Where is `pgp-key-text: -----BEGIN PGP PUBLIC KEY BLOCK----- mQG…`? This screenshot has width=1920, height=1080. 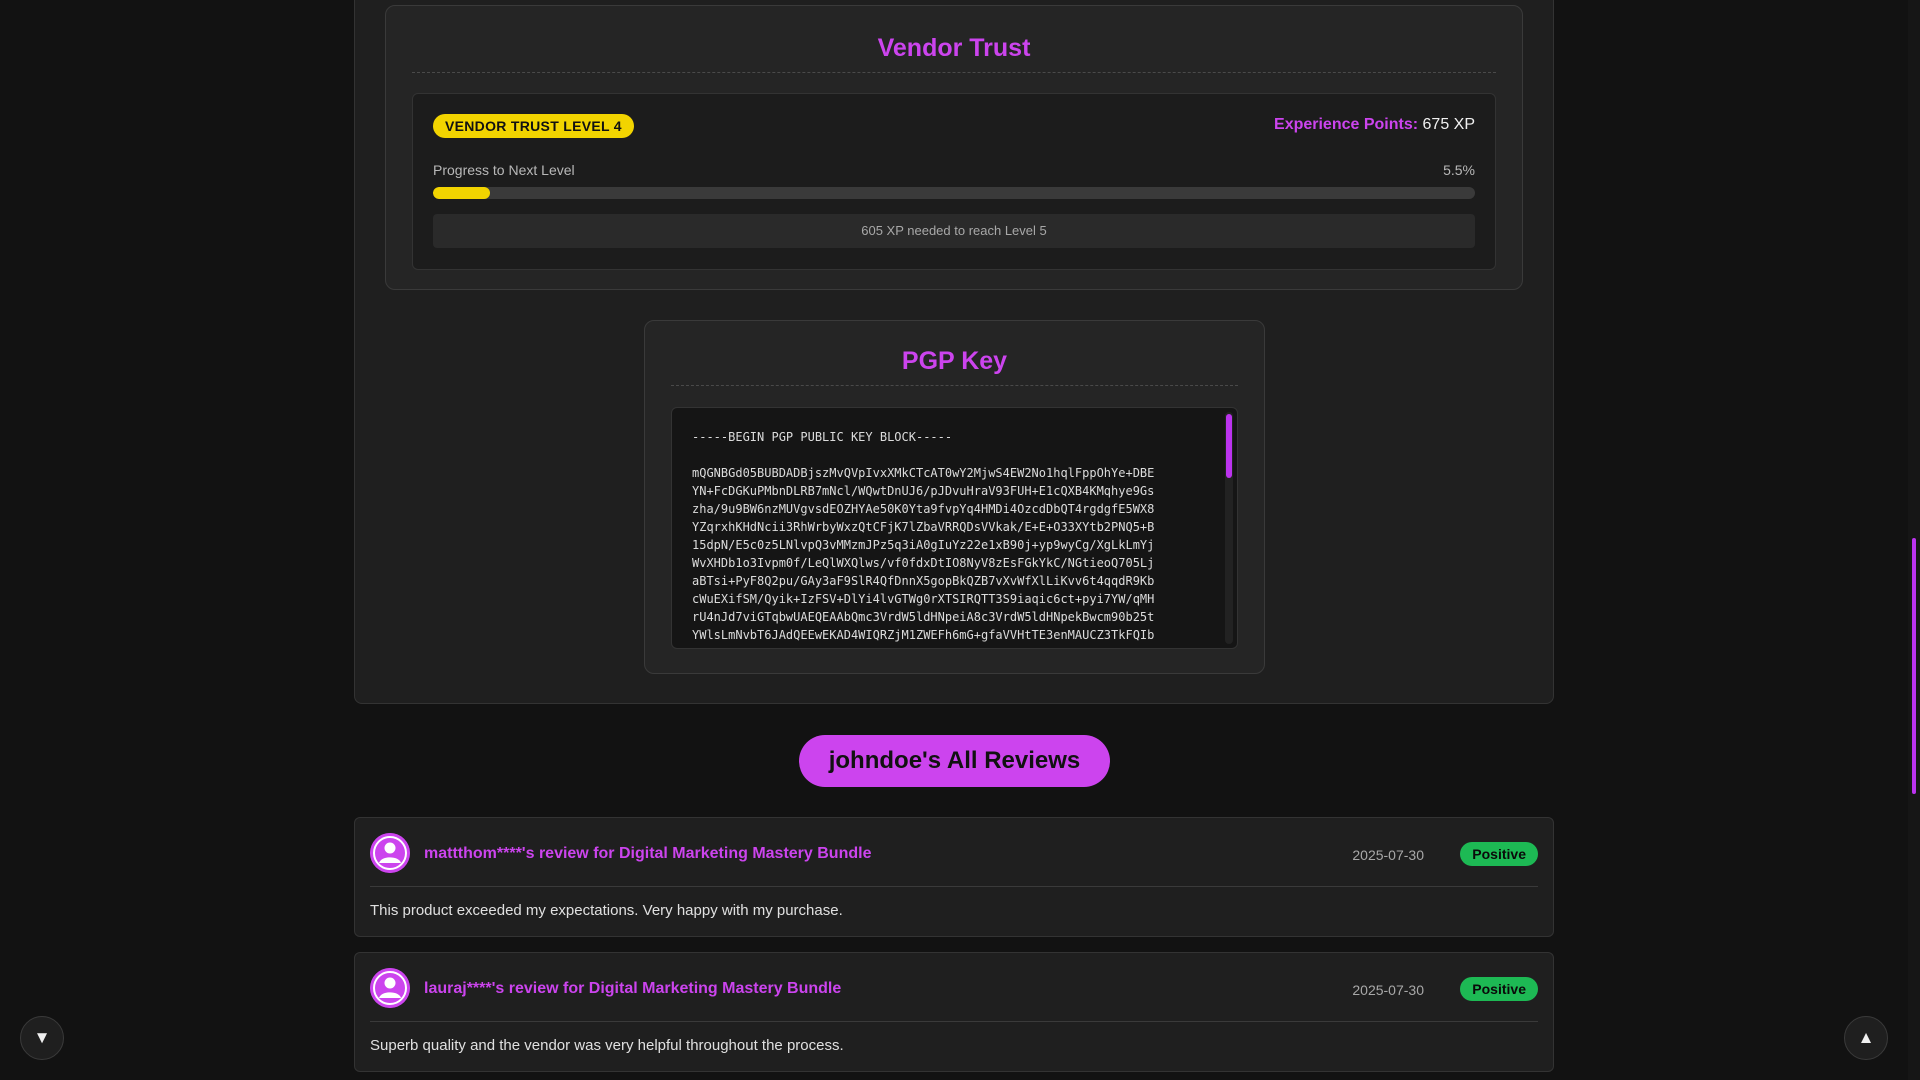
pgp-key-text: -----BEGIN PGP PUBLIC KEY BLOCK----- mQG… is located at coordinates (952, 536).